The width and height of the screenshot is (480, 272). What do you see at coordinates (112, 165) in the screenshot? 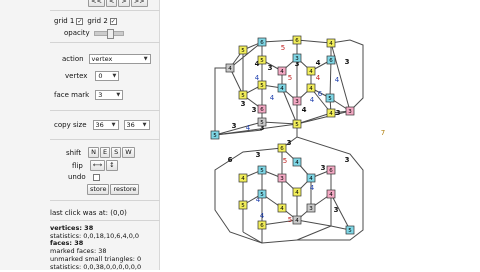
I see `flip-vertical-button: ↕` at bounding box center [112, 165].